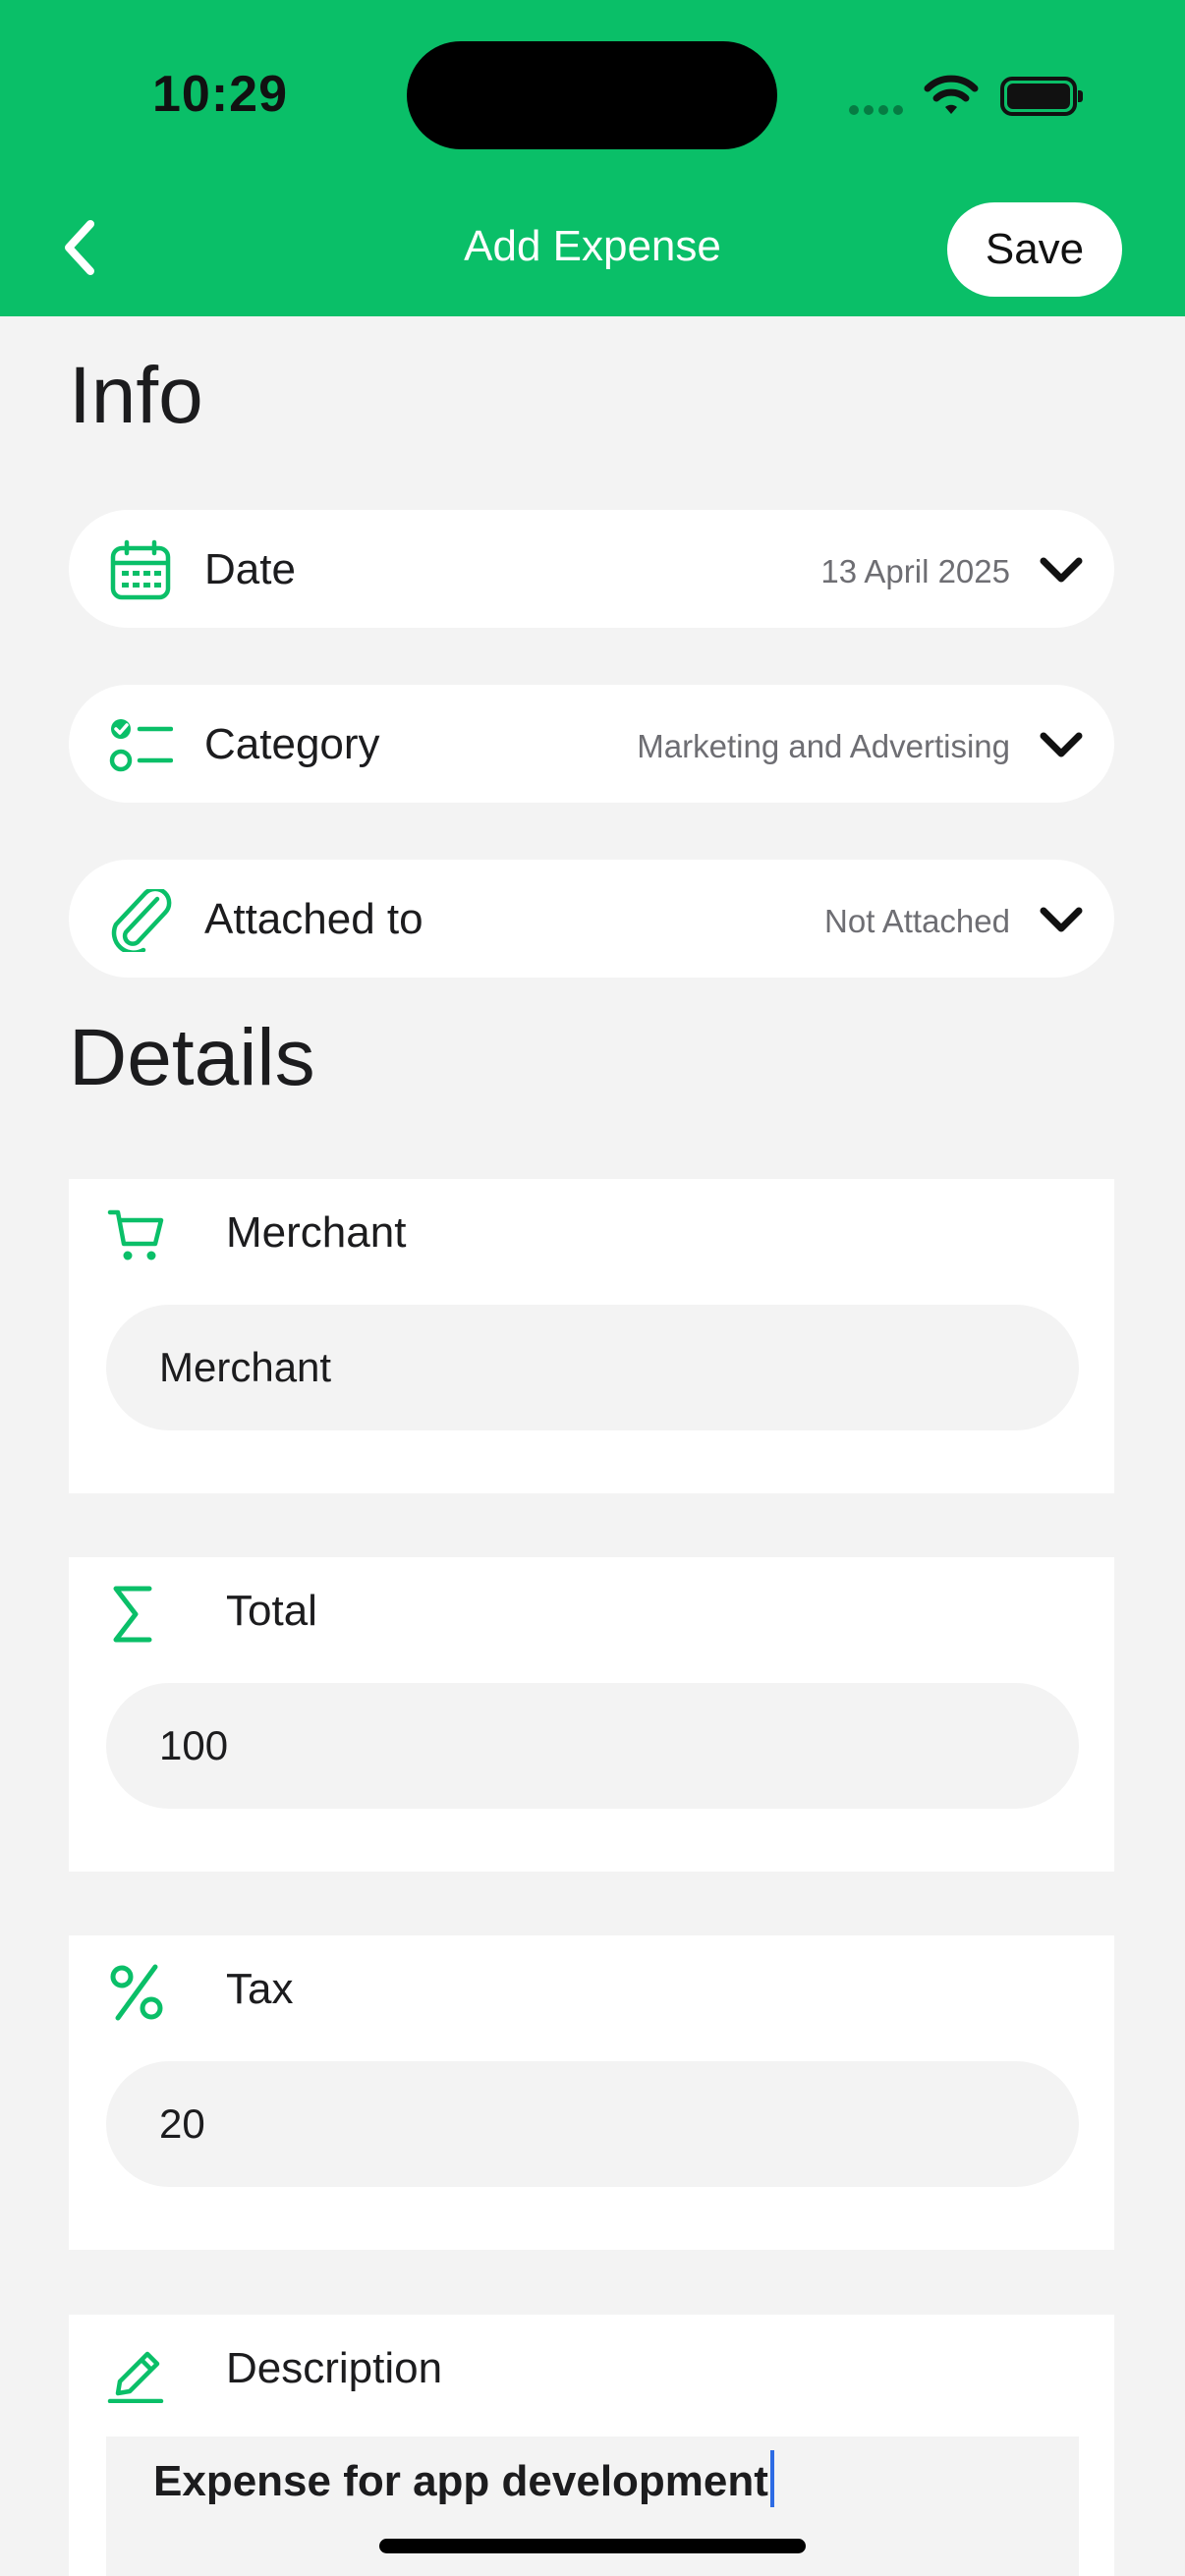  I want to click on merchant-input: Merchant, so click(592, 1367).